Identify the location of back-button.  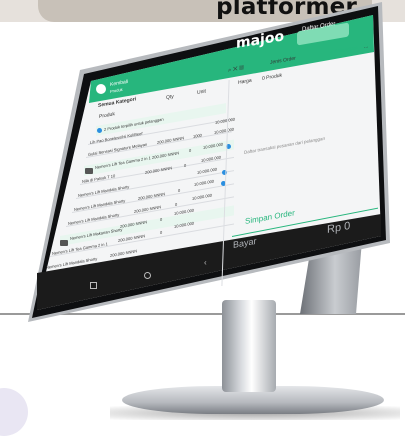
(101, 89).